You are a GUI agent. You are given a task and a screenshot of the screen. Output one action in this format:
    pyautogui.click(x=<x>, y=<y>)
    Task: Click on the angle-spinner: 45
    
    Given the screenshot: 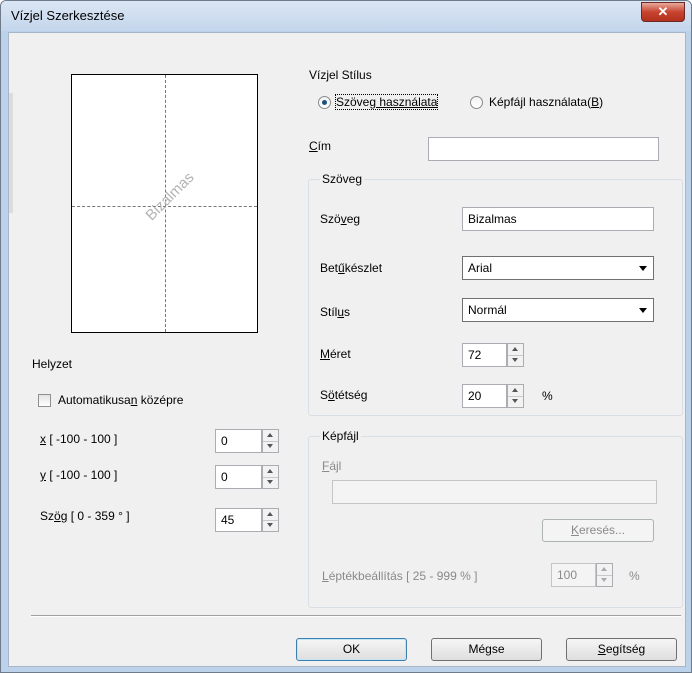 What is the action you would take?
    pyautogui.click(x=247, y=520)
    